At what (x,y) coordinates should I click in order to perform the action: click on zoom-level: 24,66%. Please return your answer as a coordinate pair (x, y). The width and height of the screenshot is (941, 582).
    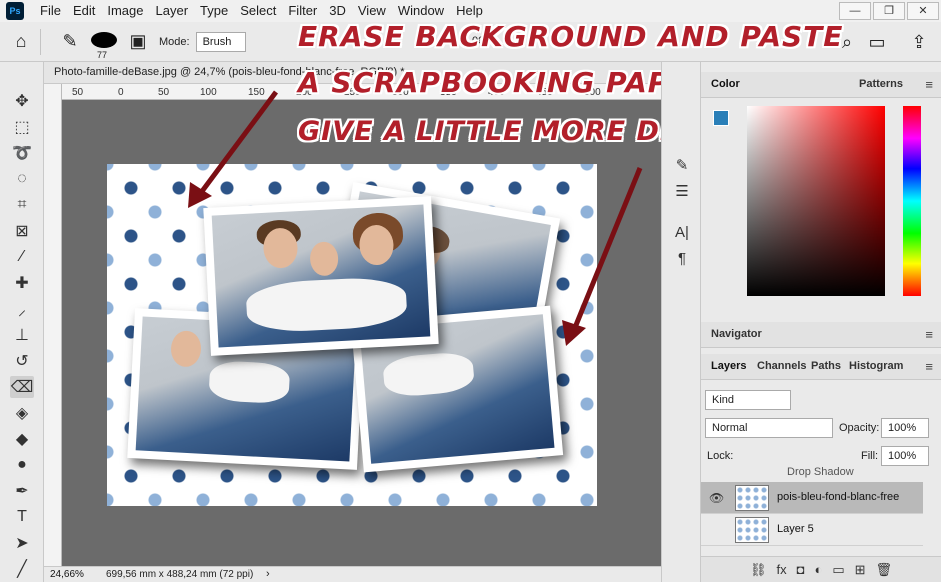
    Looking at the image, I should click on (67, 574).